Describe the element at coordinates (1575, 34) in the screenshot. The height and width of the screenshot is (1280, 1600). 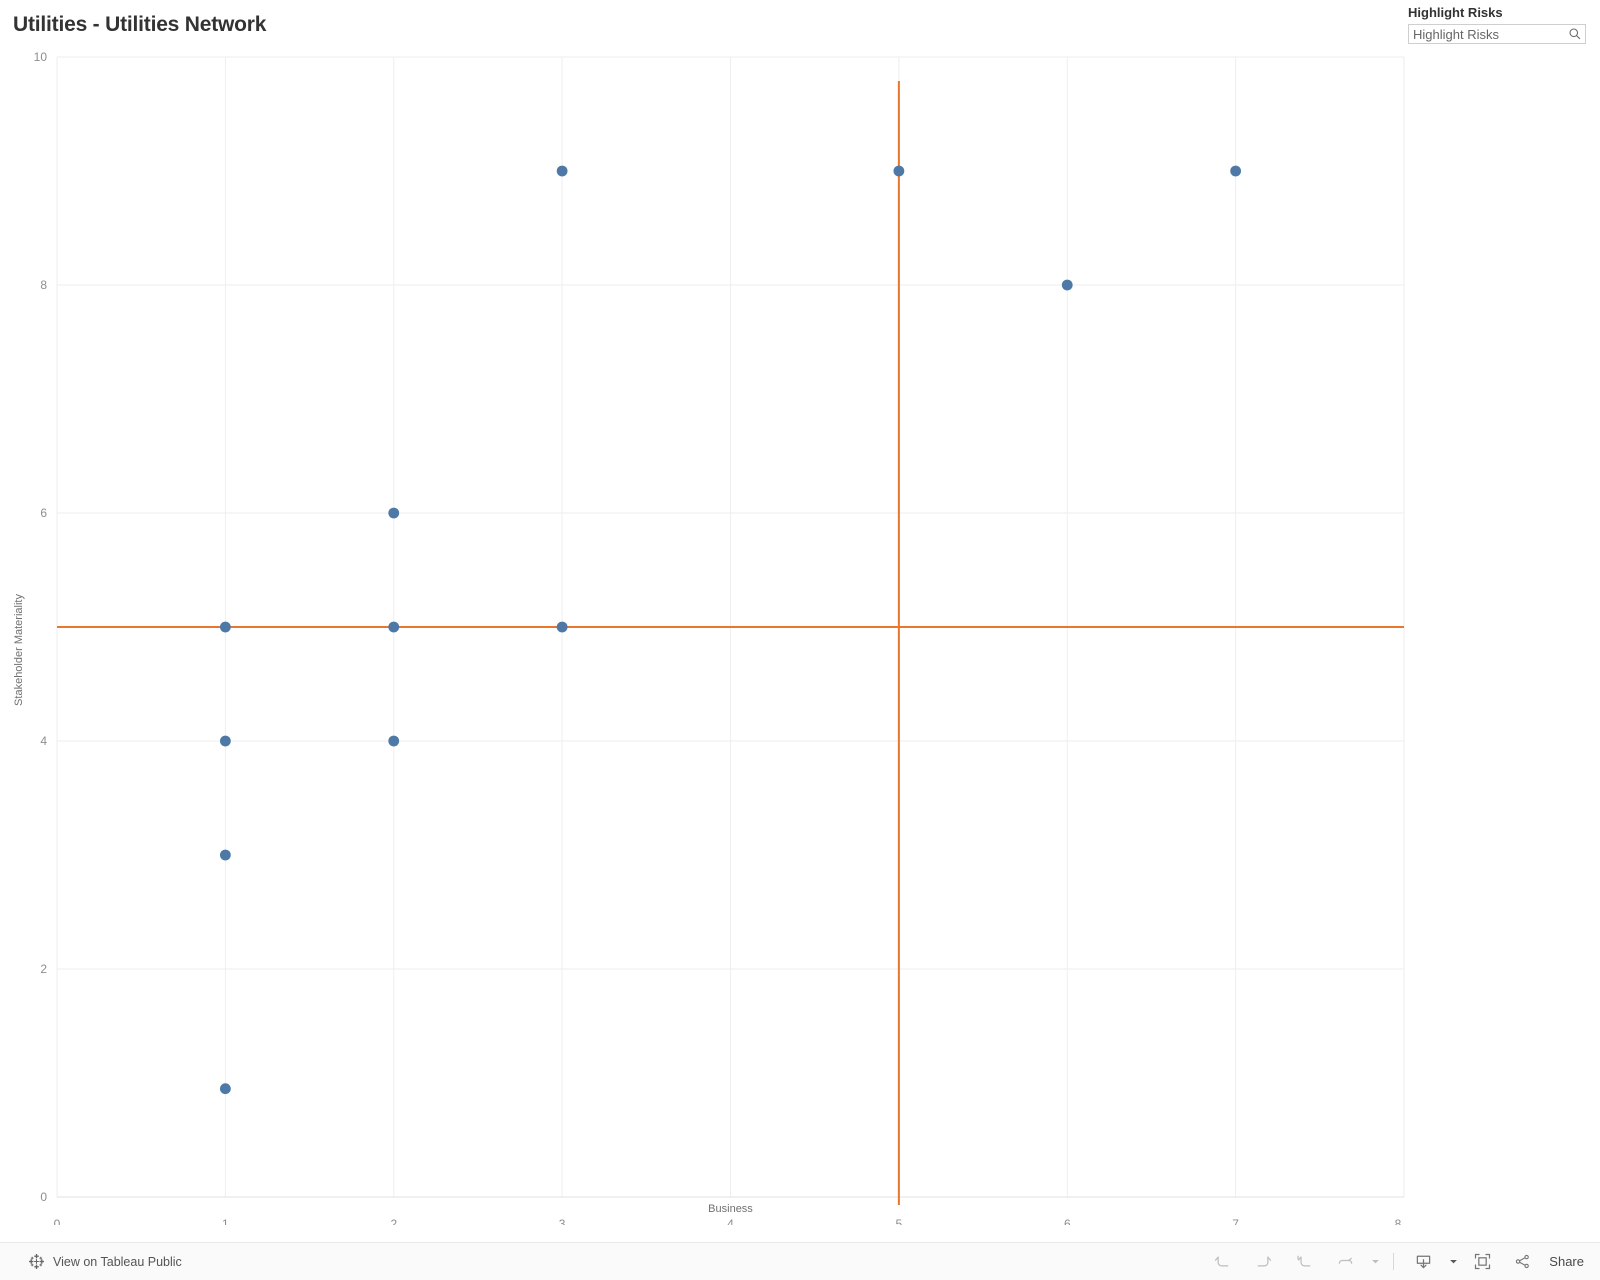
I see `search-icon` at that location.